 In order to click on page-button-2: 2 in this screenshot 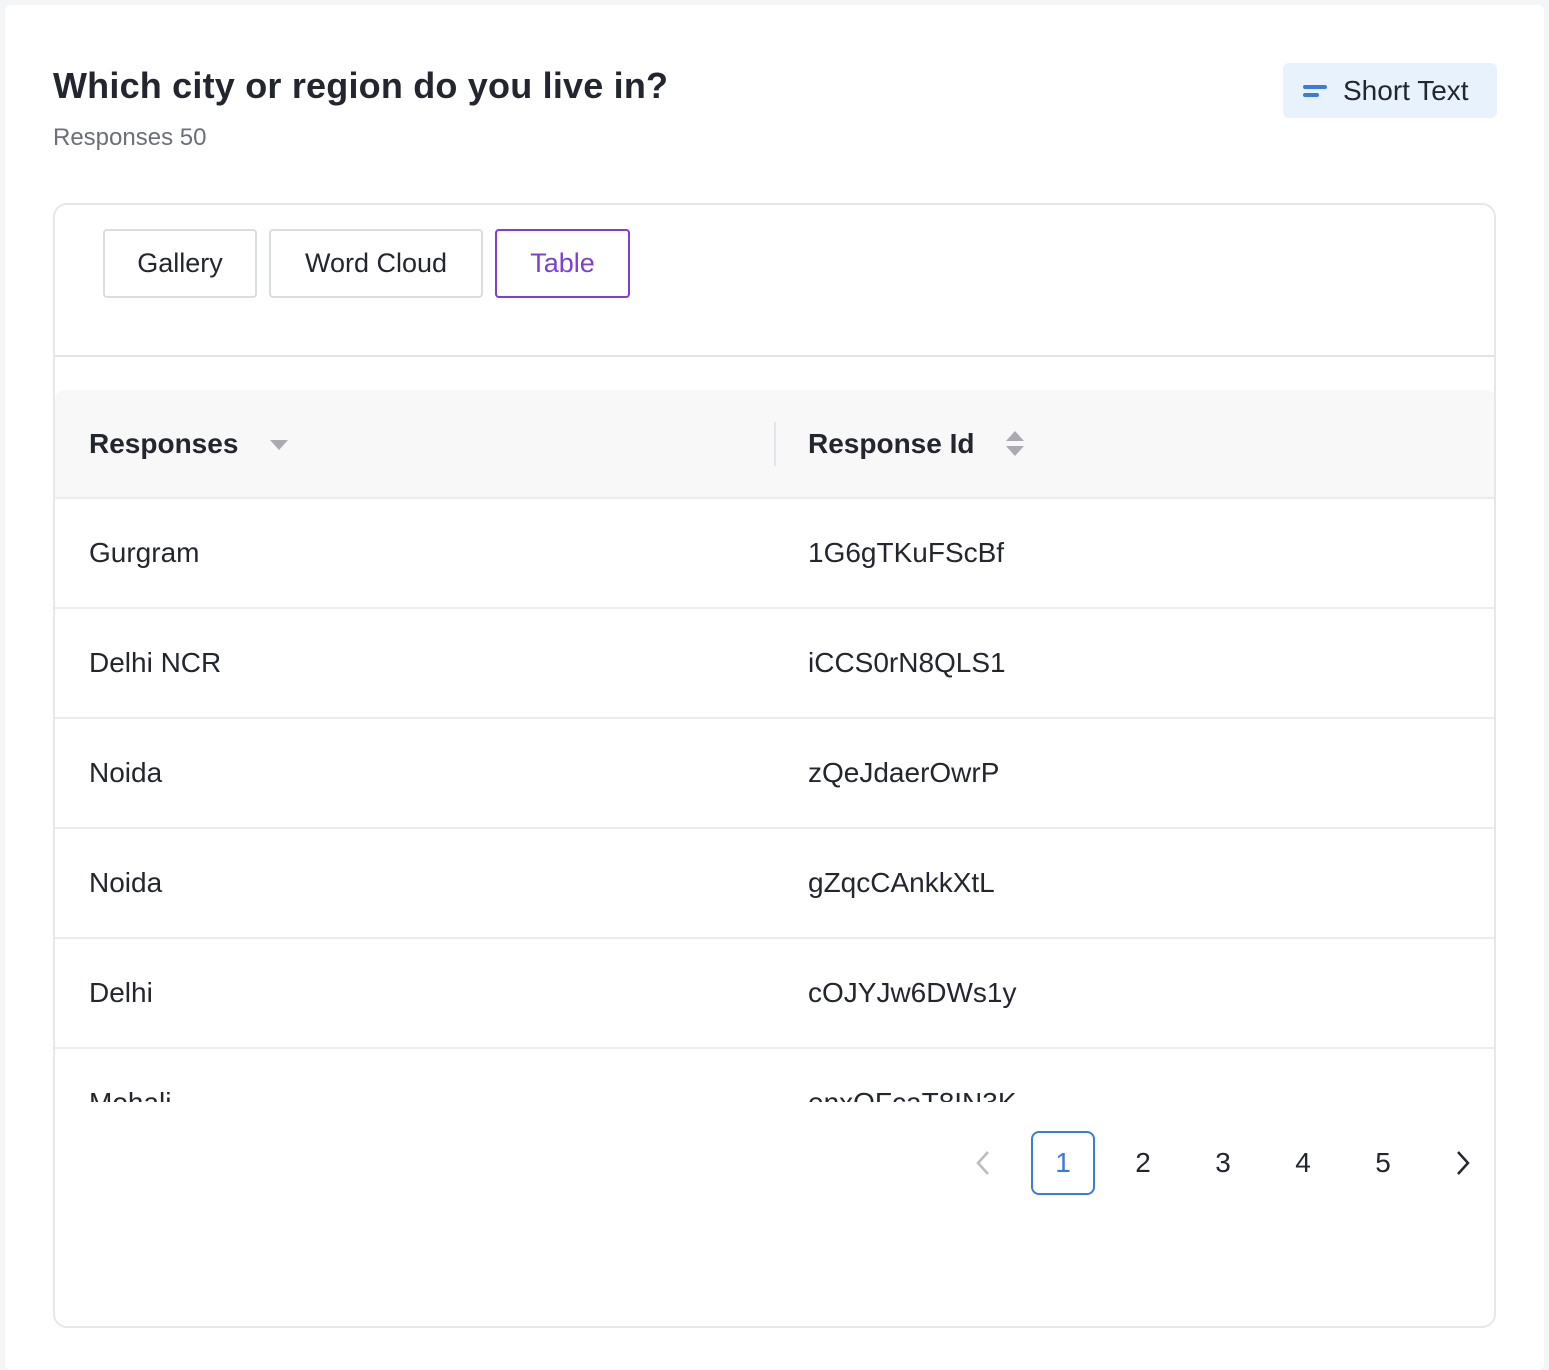, I will do `click(1143, 1163)`.